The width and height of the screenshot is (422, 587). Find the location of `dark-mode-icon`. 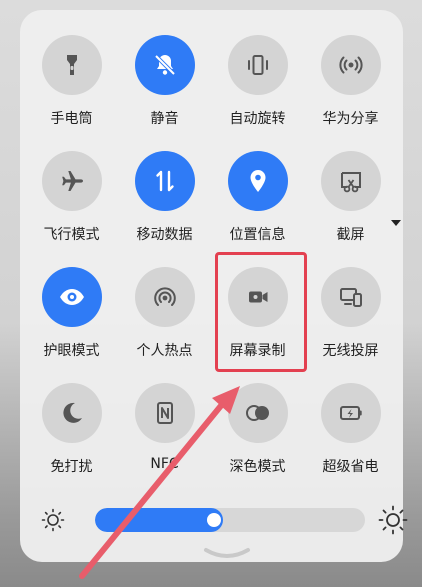

dark-mode-icon is located at coordinates (257, 413).